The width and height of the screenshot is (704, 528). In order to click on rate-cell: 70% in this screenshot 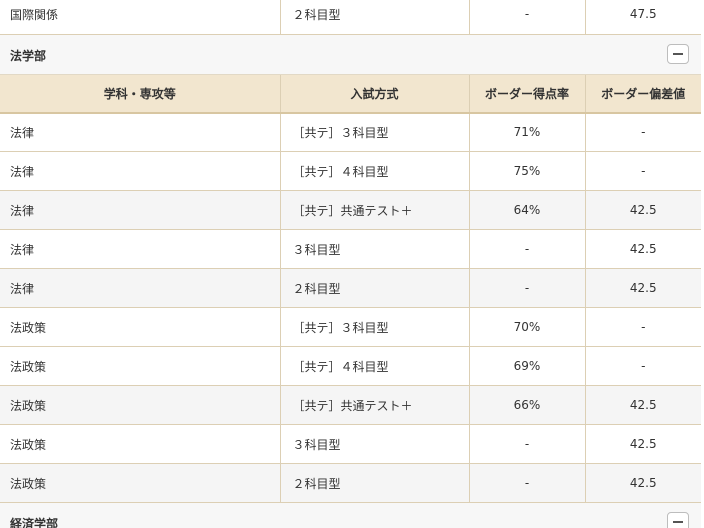, I will do `click(526, 327)`.